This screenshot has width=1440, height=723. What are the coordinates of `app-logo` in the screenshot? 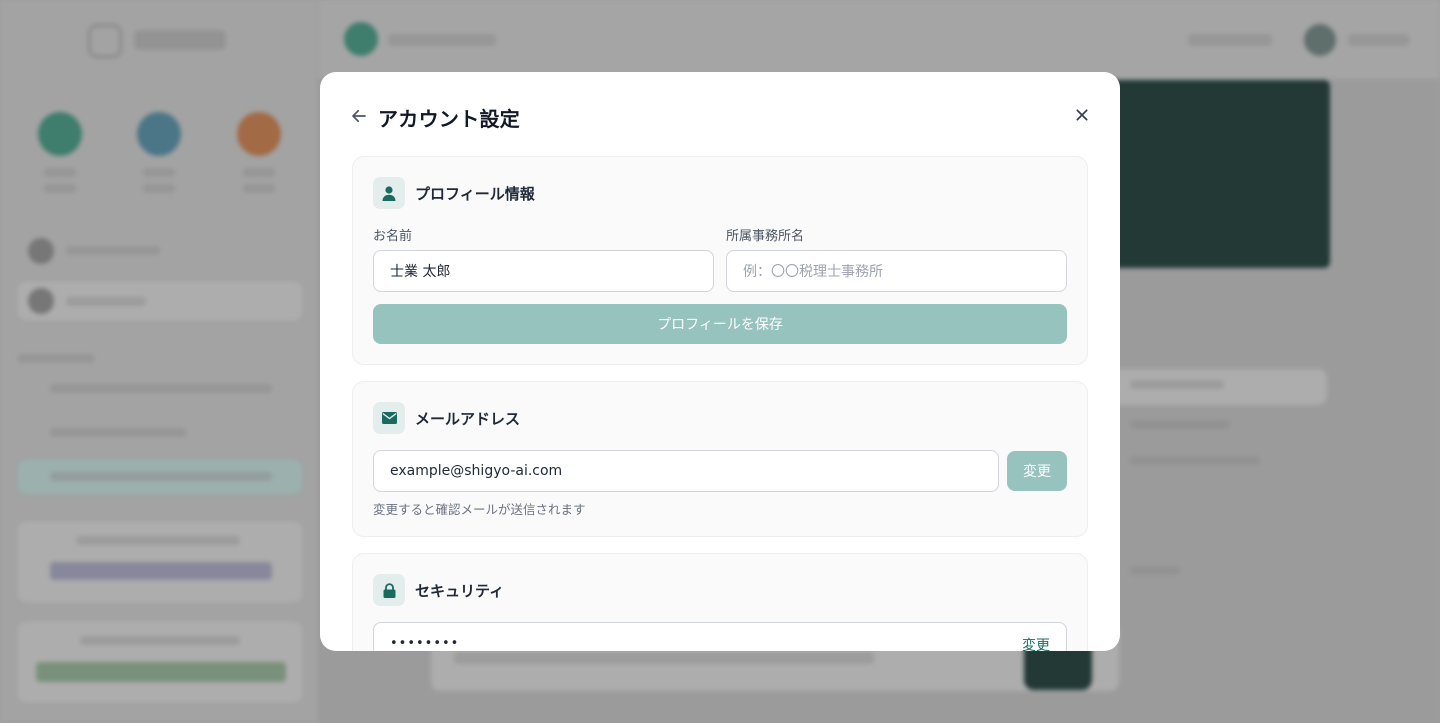 It's located at (163, 40).